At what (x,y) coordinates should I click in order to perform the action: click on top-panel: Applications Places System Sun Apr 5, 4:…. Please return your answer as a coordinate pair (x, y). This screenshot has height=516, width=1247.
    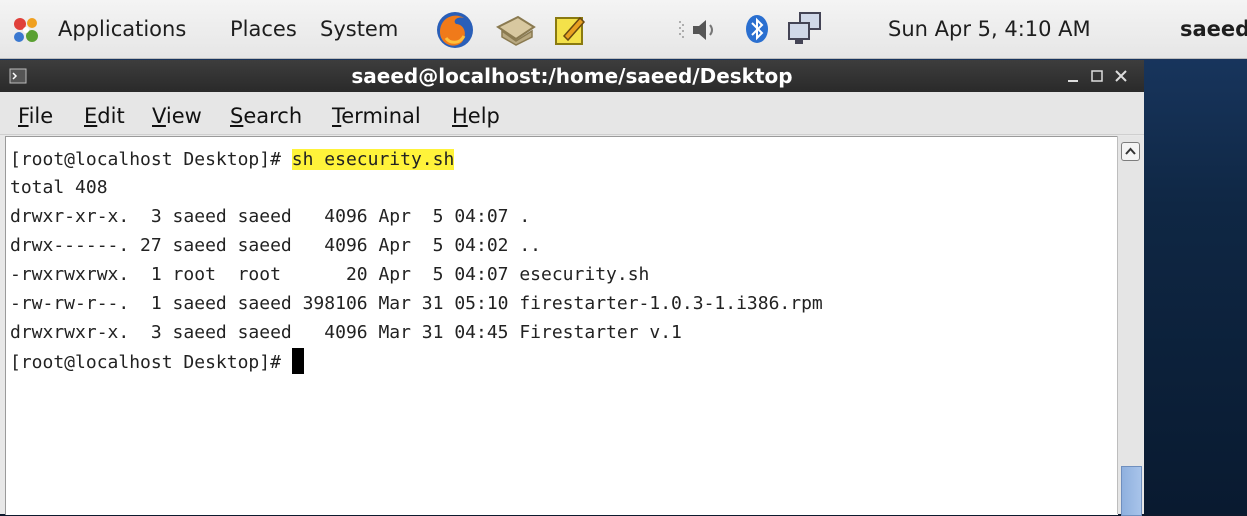
    Looking at the image, I should click on (623, 29).